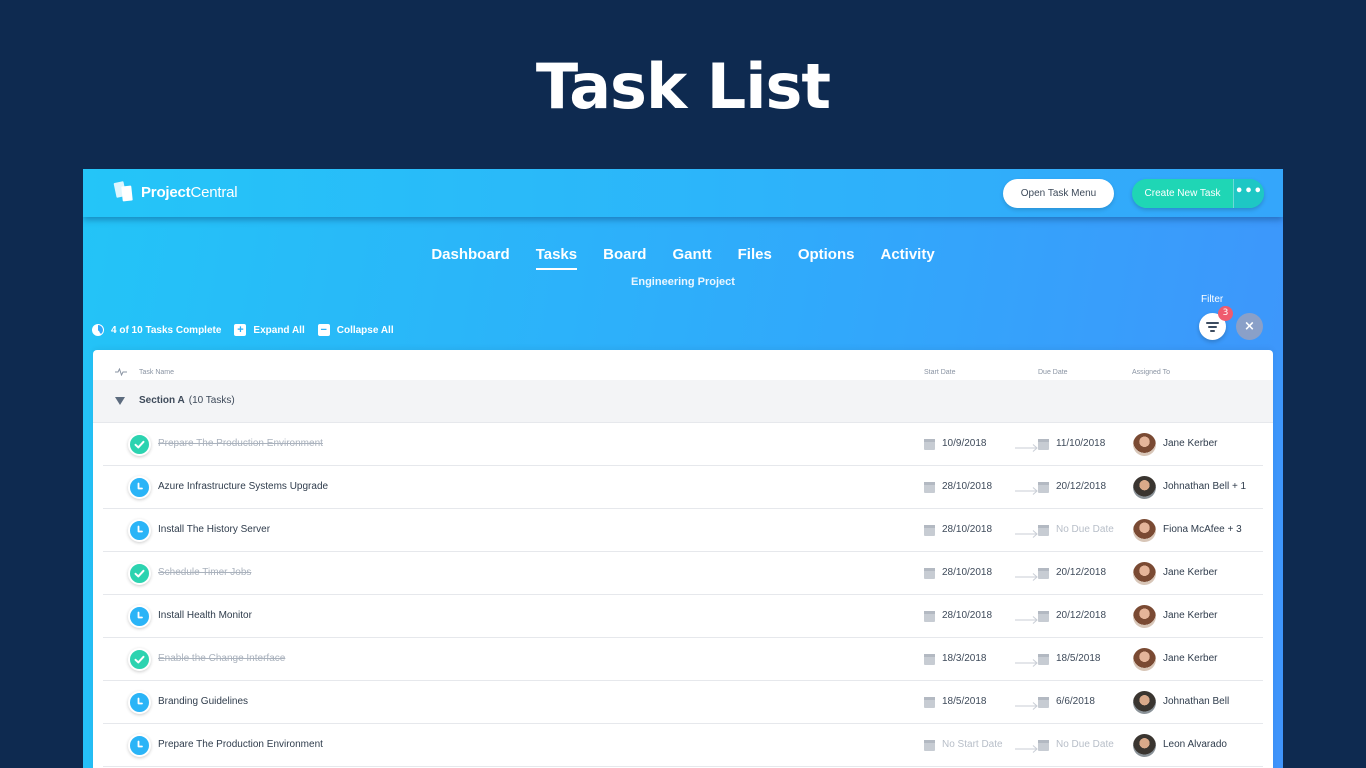  I want to click on task-name: Azure Infrastructure Systems Upgrade, so click(243, 486).